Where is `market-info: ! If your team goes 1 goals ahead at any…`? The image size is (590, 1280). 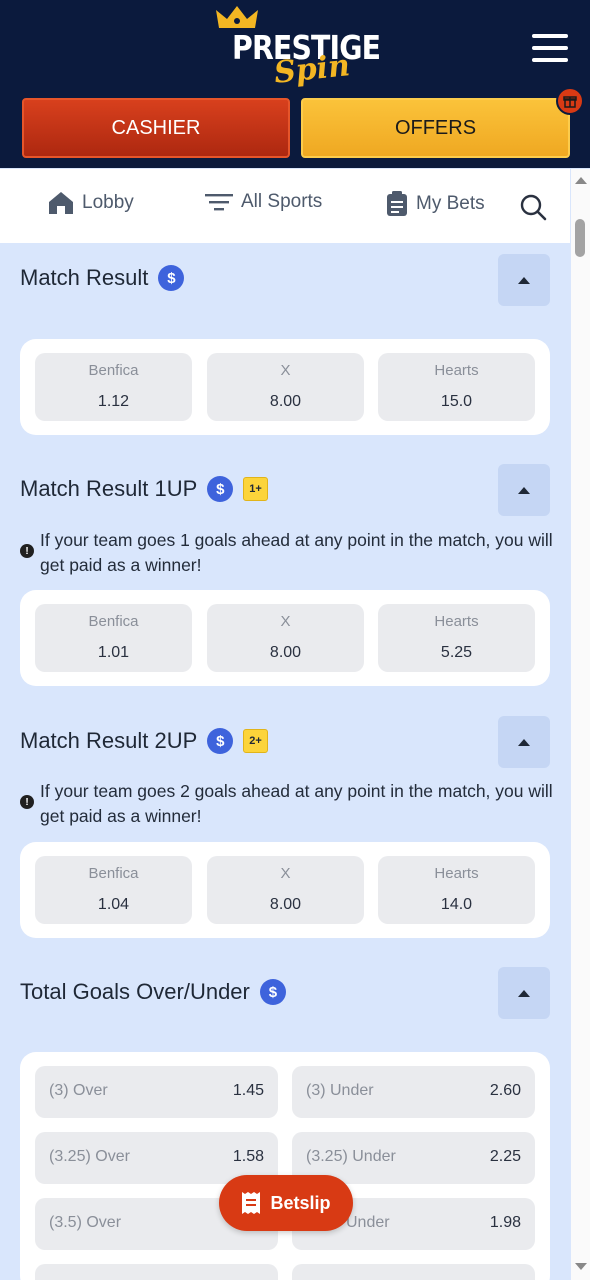
market-info: ! If your team goes 1 goals ahead at any… is located at coordinates (288, 553).